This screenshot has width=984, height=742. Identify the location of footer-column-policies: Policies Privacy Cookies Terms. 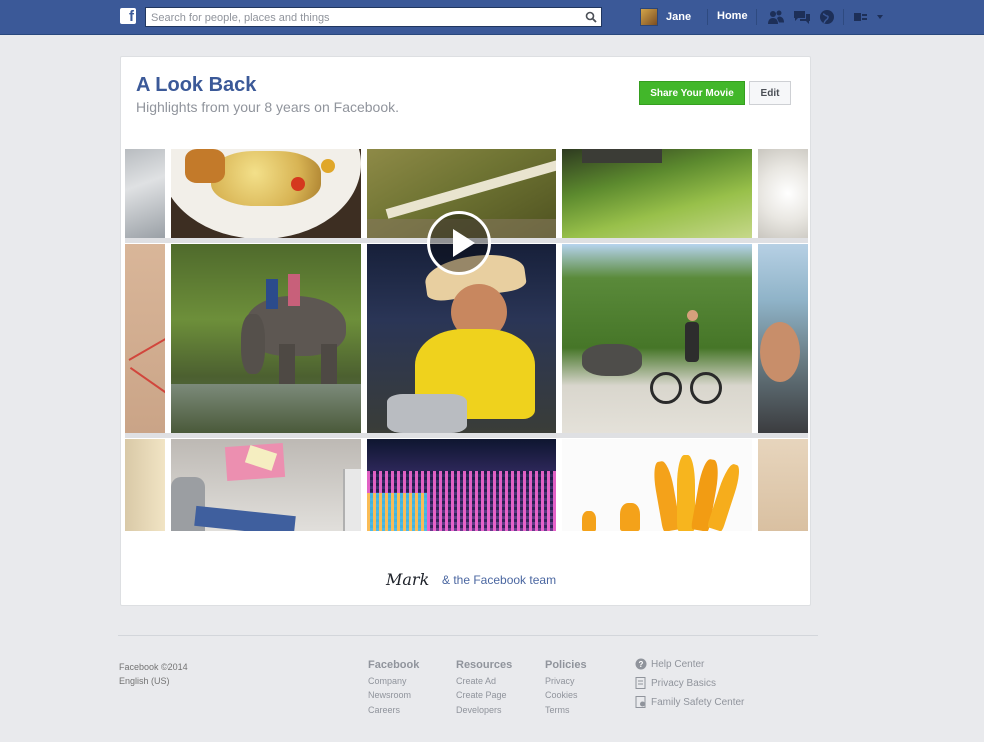
(566, 687).